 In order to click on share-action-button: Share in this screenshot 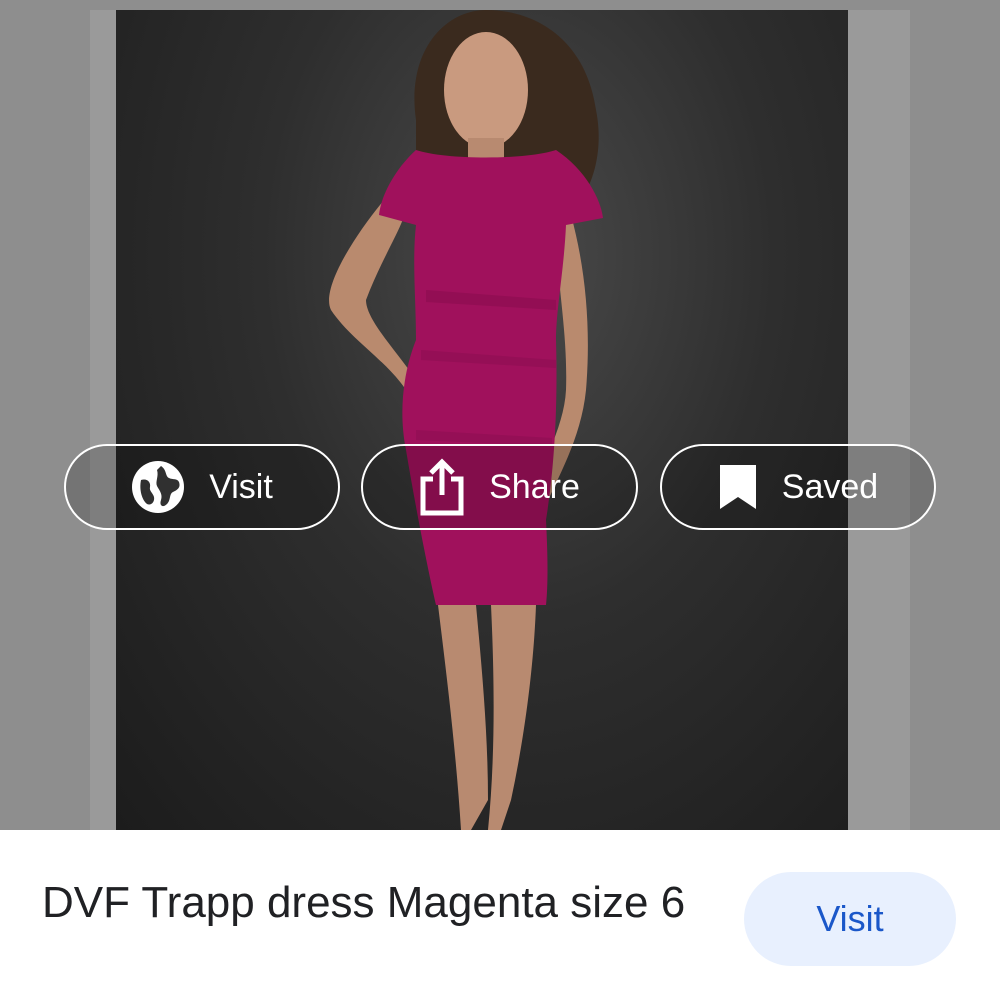, I will do `click(499, 487)`.